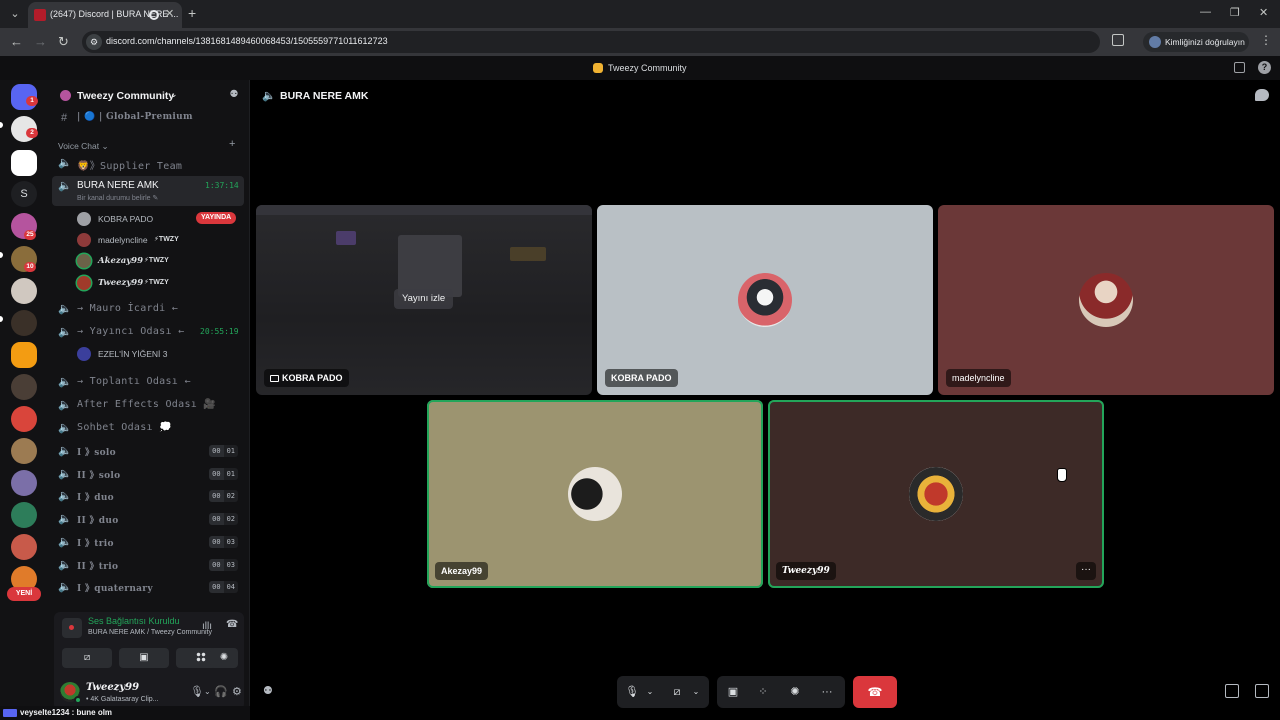 Image resolution: width=1280 pixels, height=720 pixels. What do you see at coordinates (192, 13) in the screenshot?
I see `new-tab-plus-icon: +` at bounding box center [192, 13].